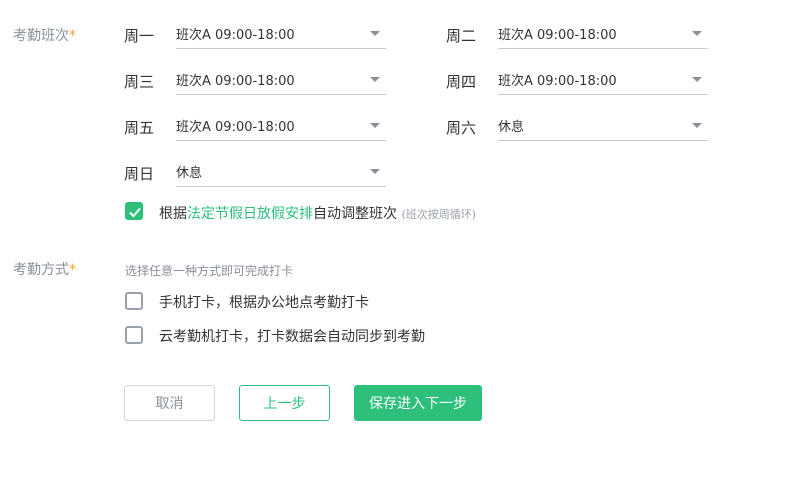  What do you see at coordinates (173, 214) in the screenshot?
I see `holiday-prefix: 根据` at bounding box center [173, 214].